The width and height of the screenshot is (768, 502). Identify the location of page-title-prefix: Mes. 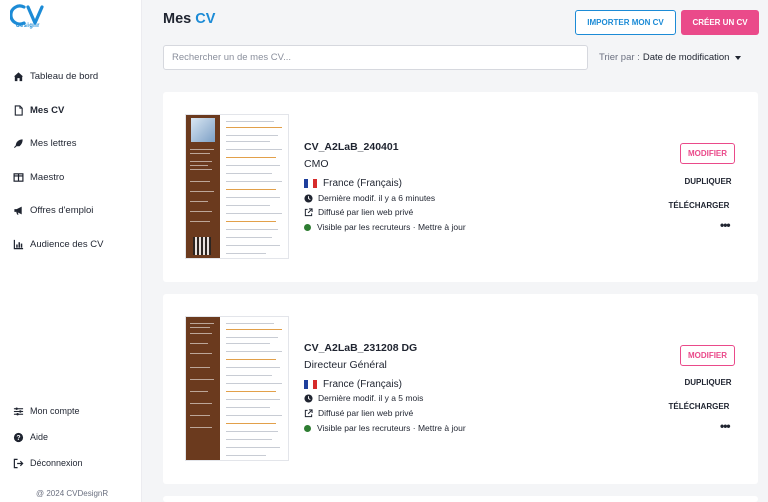
(177, 19).